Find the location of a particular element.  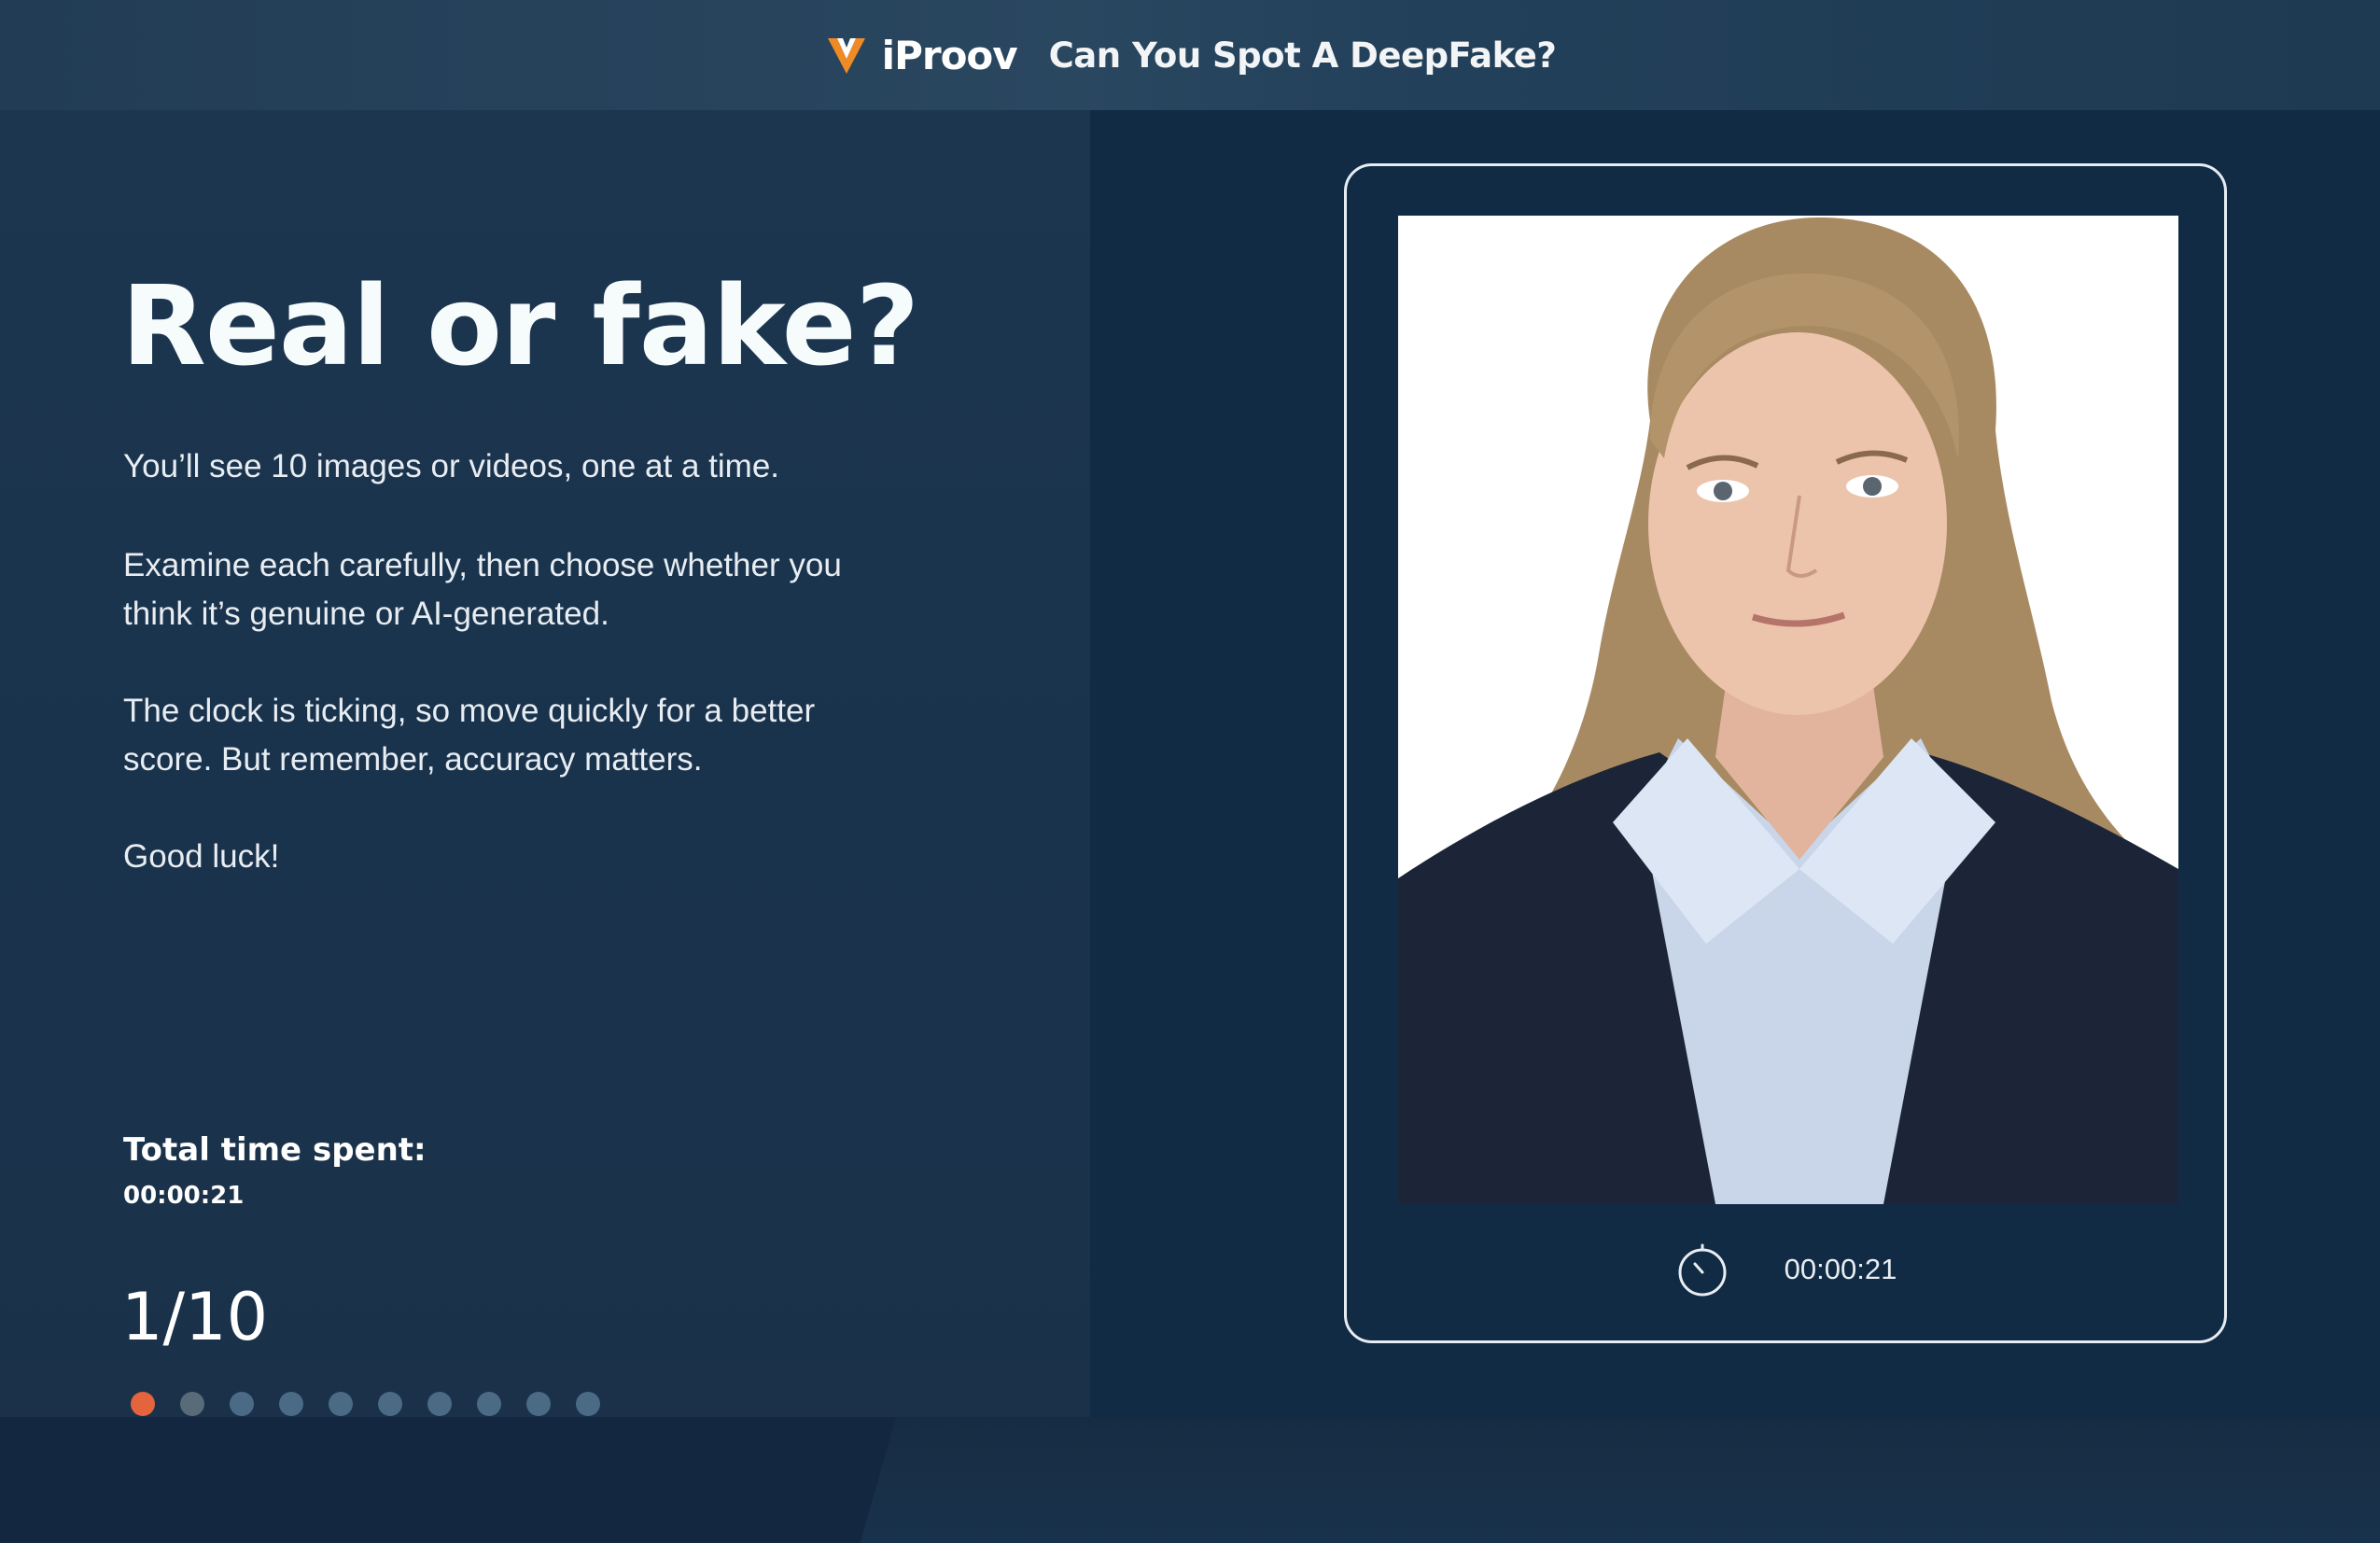

iproov-logo-icon is located at coordinates (846, 56).